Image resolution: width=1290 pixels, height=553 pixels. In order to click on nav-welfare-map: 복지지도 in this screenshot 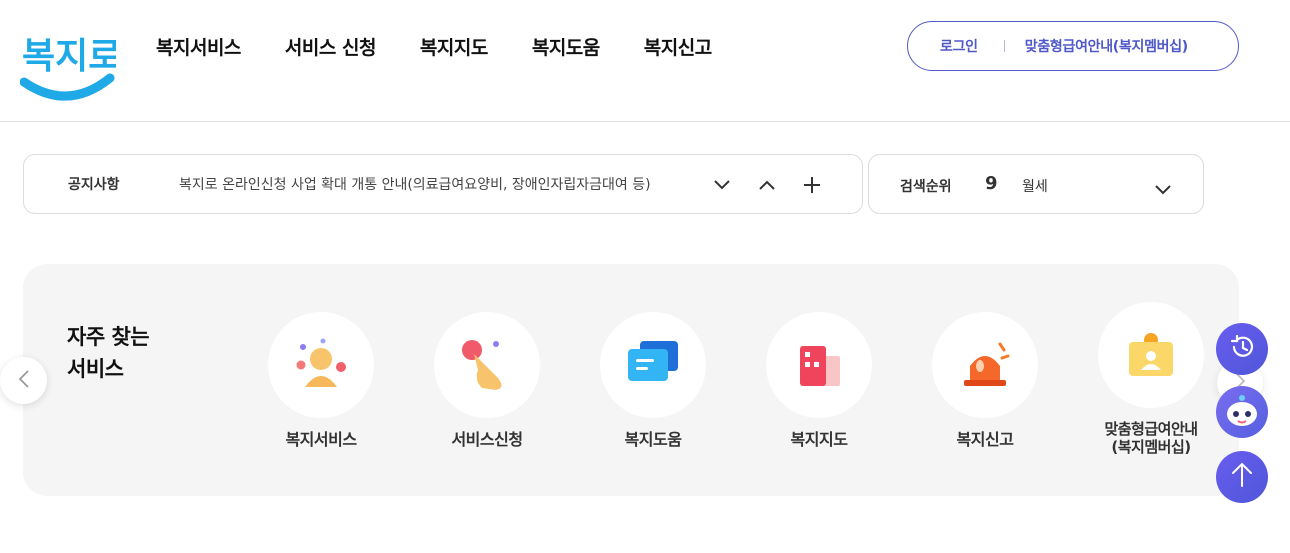, I will do `click(454, 46)`.